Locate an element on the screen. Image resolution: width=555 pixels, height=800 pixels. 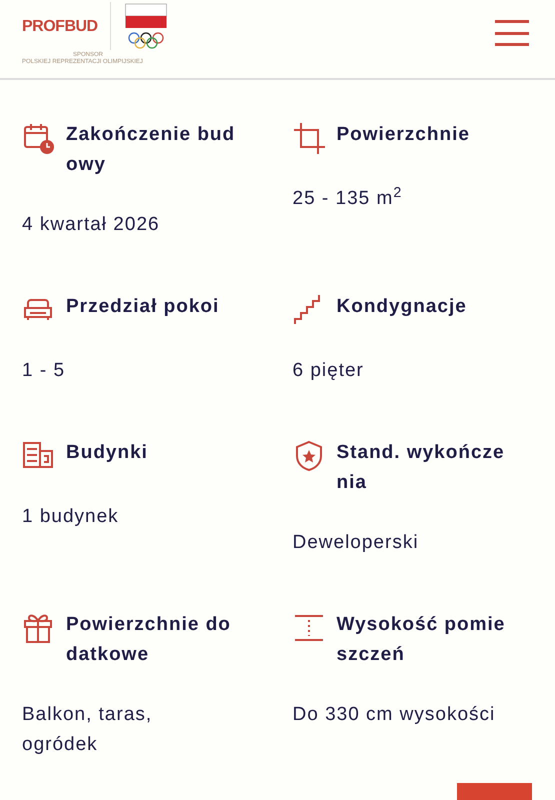
flag-rings-logo is located at coordinates (145, 26).